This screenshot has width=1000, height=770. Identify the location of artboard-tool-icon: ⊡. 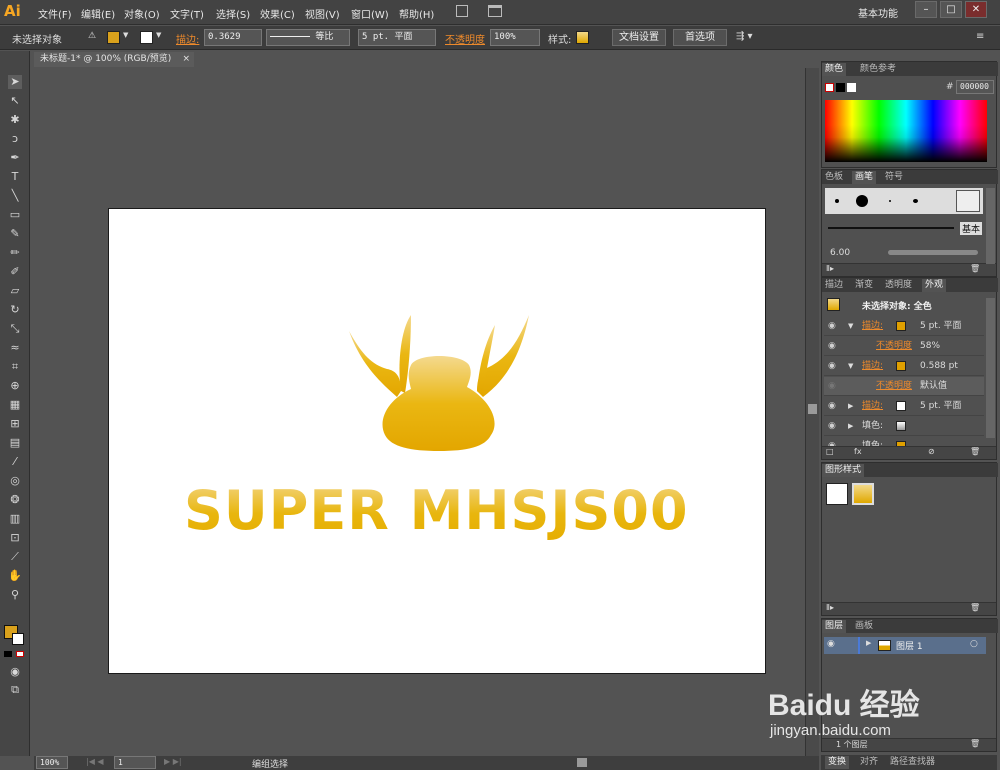
(15, 538).